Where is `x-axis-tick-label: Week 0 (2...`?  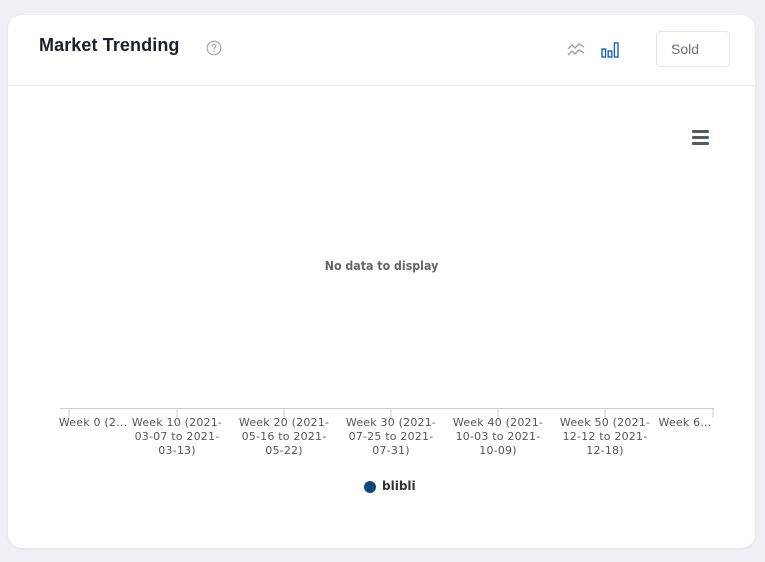
x-axis-tick-label: Week 0 (2... is located at coordinates (93, 422).